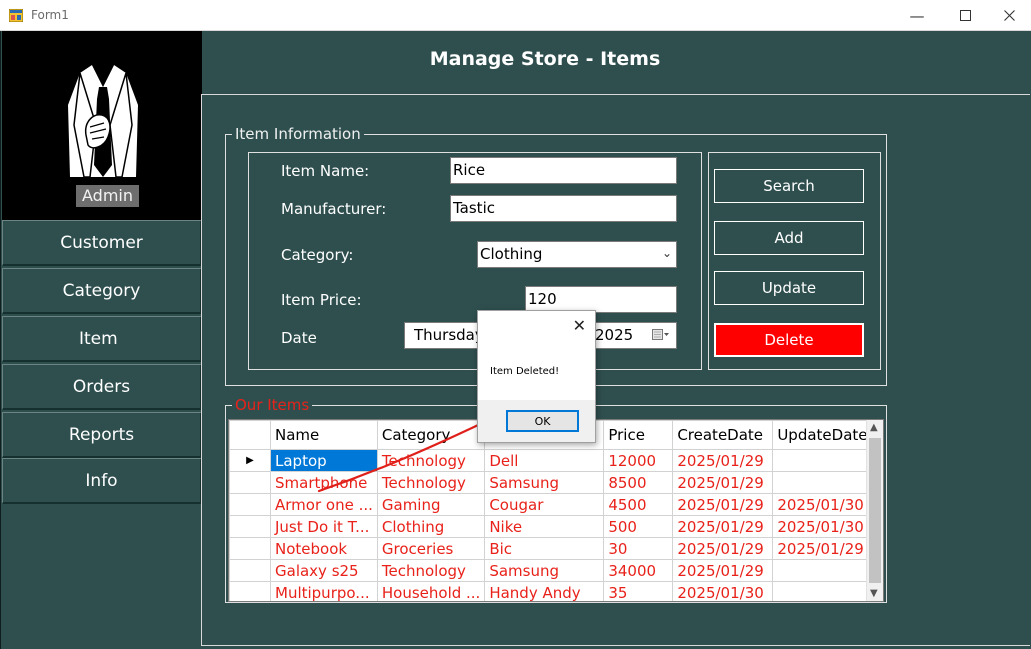 This screenshot has width=1031, height=649. What do you see at coordinates (102, 243) in the screenshot?
I see `sidebar-item-customer: Customer` at bounding box center [102, 243].